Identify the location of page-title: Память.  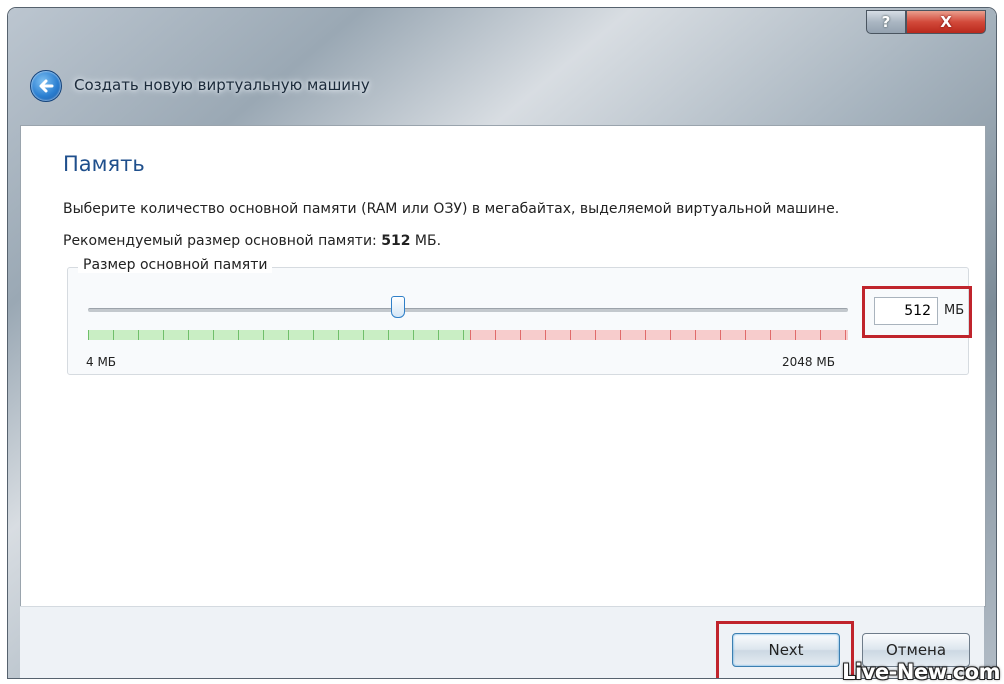
(104, 164).